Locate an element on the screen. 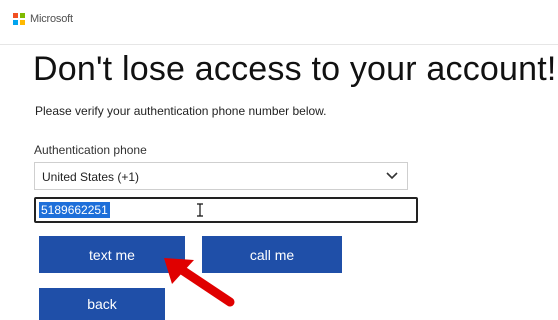 This screenshot has width=558, height=320. country-select-value: United States (+1) is located at coordinates (91, 177).